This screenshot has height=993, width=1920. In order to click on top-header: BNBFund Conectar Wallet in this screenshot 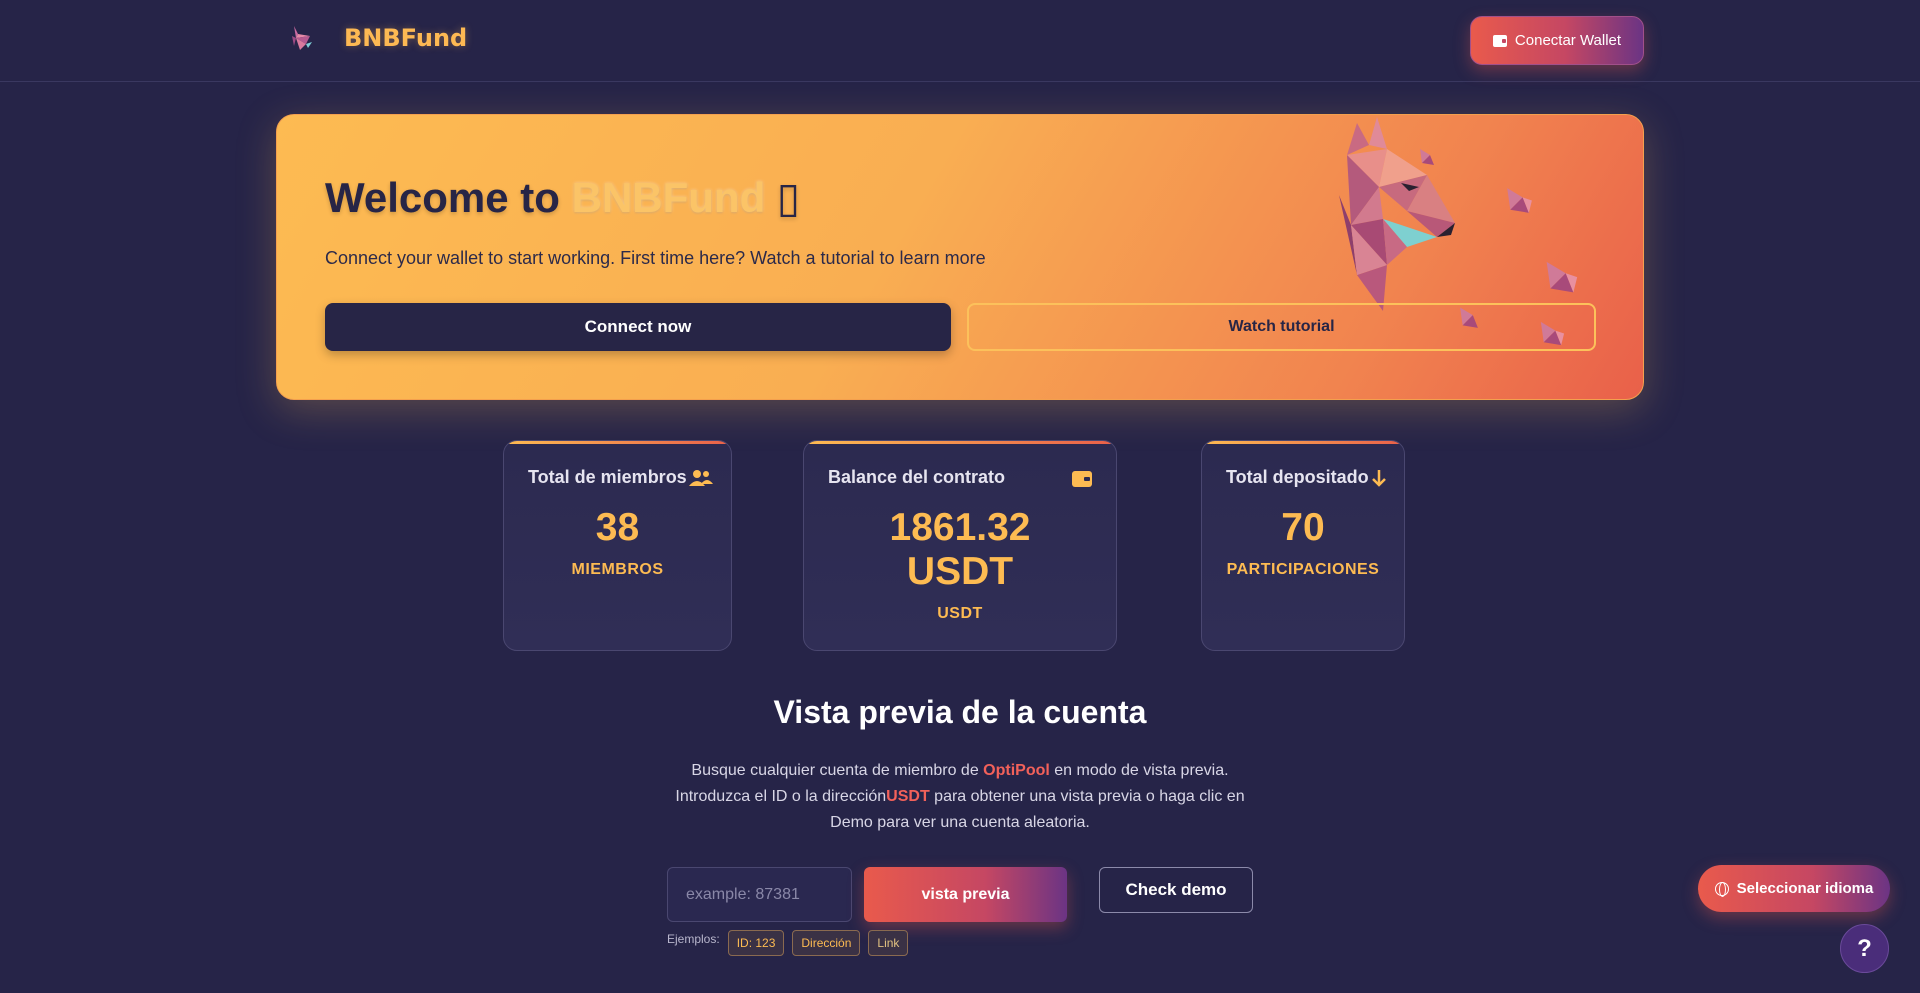, I will do `click(960, 41)`.